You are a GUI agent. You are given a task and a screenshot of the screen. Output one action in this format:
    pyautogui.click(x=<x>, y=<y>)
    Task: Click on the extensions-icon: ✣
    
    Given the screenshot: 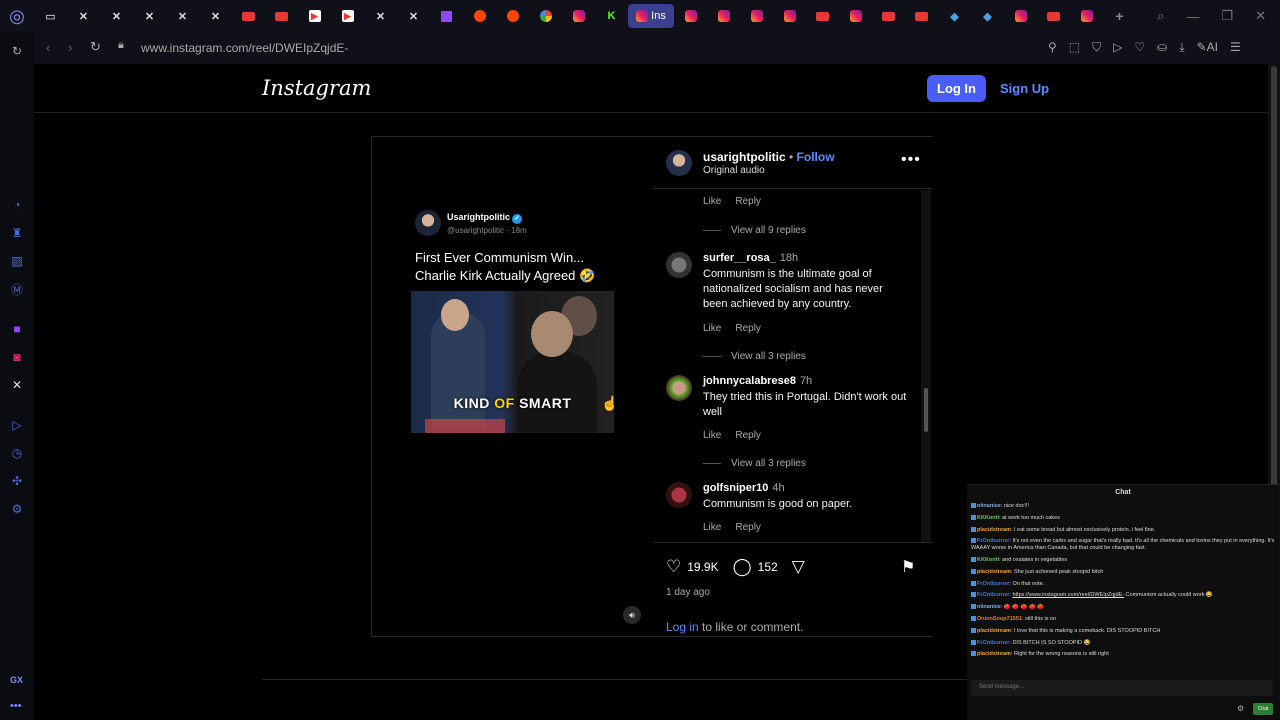 What is the action you would take?
    pyautogui.click(x=17, y=481)
    